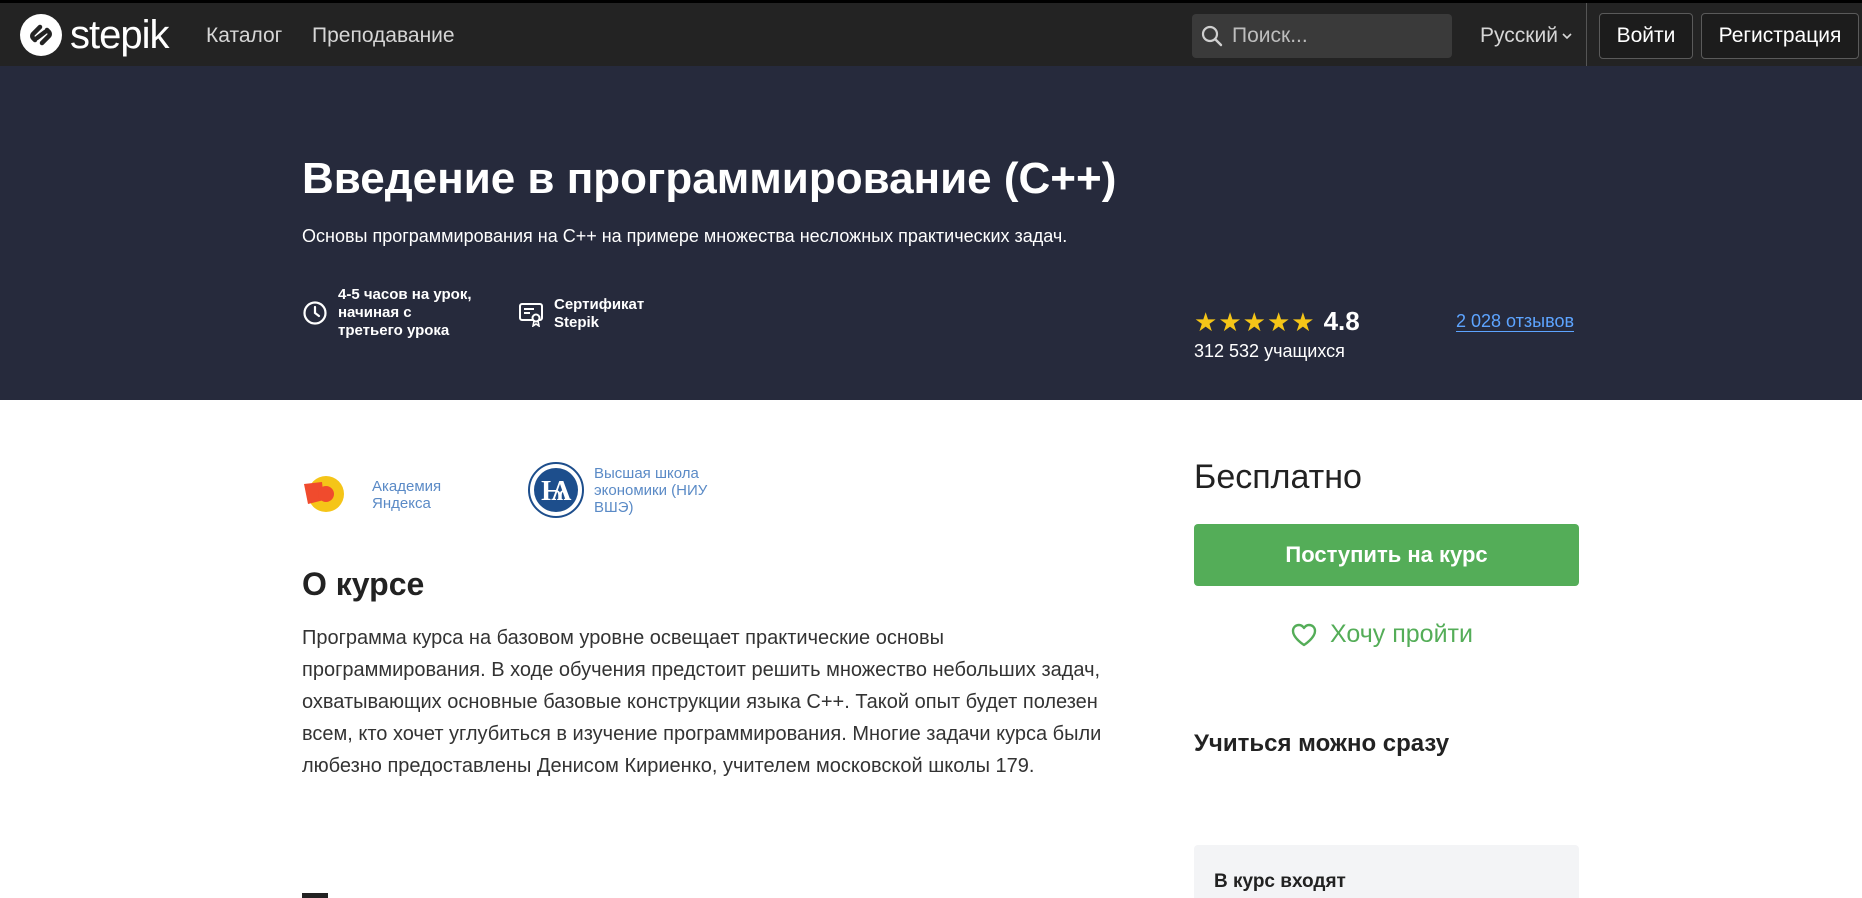 Image resolution: width=1862 pixels, height=898 pixels. Describe the element at coordinates (119, 35) in the screenshot. I see `logo-text: stepik` at that location.